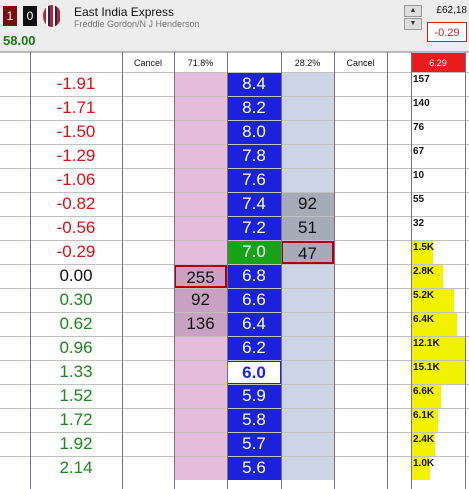 This screenshot has width=469, height=489. Describe the element at coordinates (421, 103) in the screenshot. I see `traded-volume: 140` at that location.